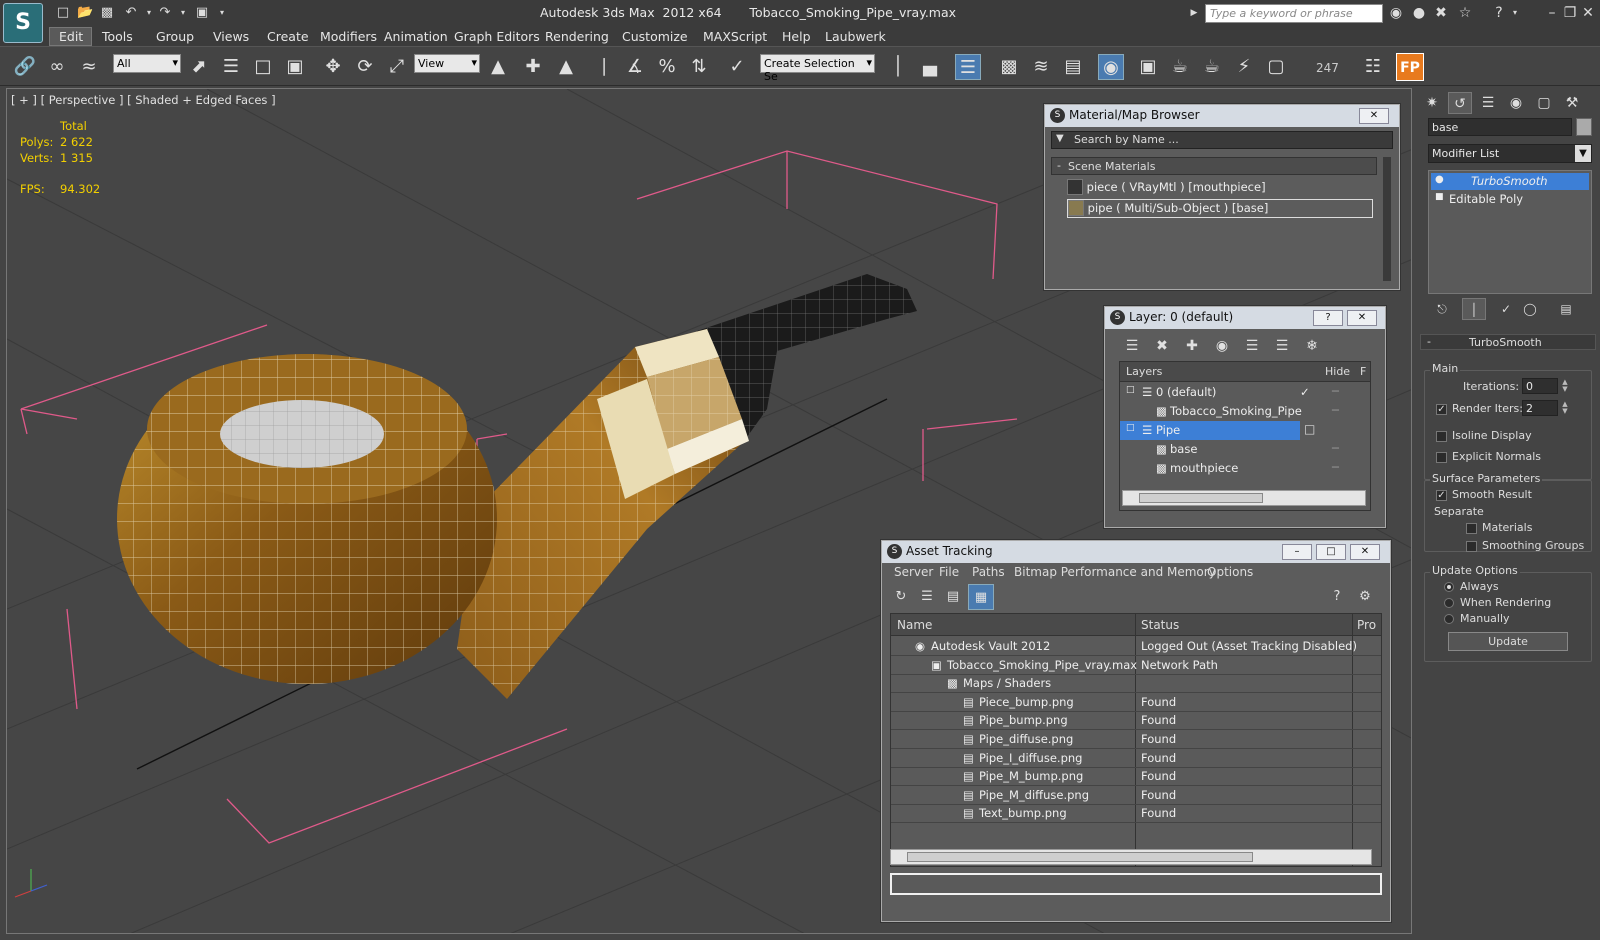 This screenshot has width=1600, height=940. Describe the element at coordinates (1136, 884) in the screenshot. I see `asset-path-field` at that location.